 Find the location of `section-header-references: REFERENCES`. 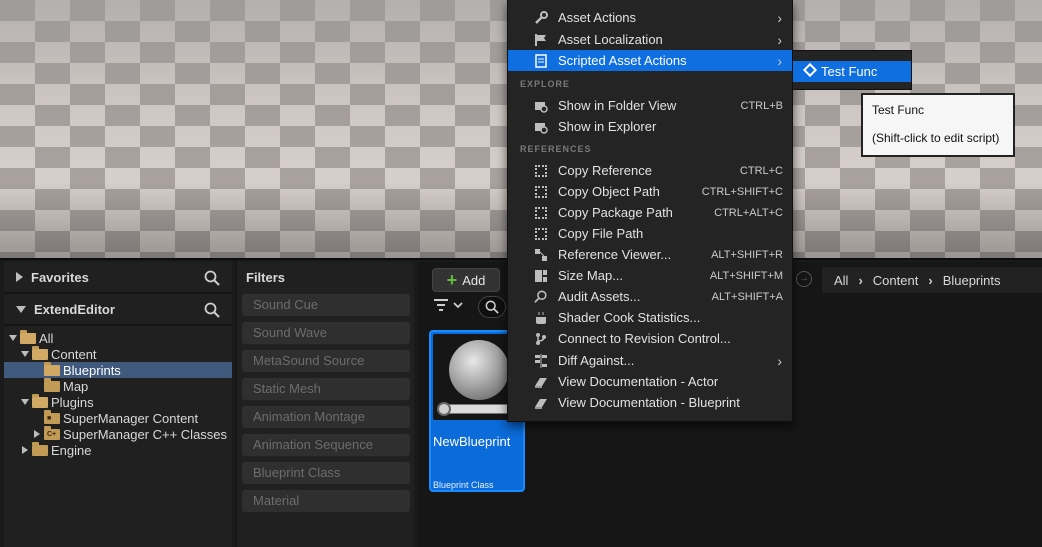

section-header-references: REFERENCES is located at coordinates (556, 149).